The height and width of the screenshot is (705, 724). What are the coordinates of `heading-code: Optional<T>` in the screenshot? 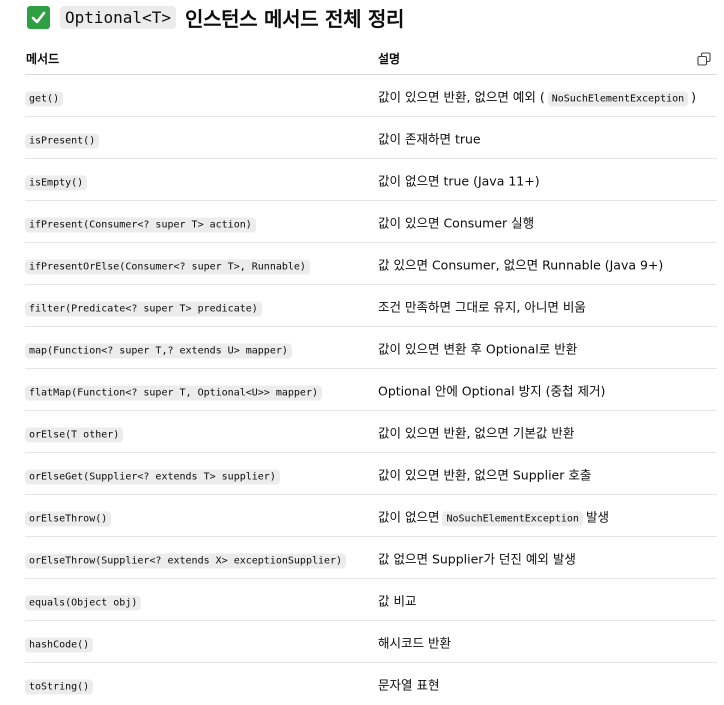 It's located at (118, 17).